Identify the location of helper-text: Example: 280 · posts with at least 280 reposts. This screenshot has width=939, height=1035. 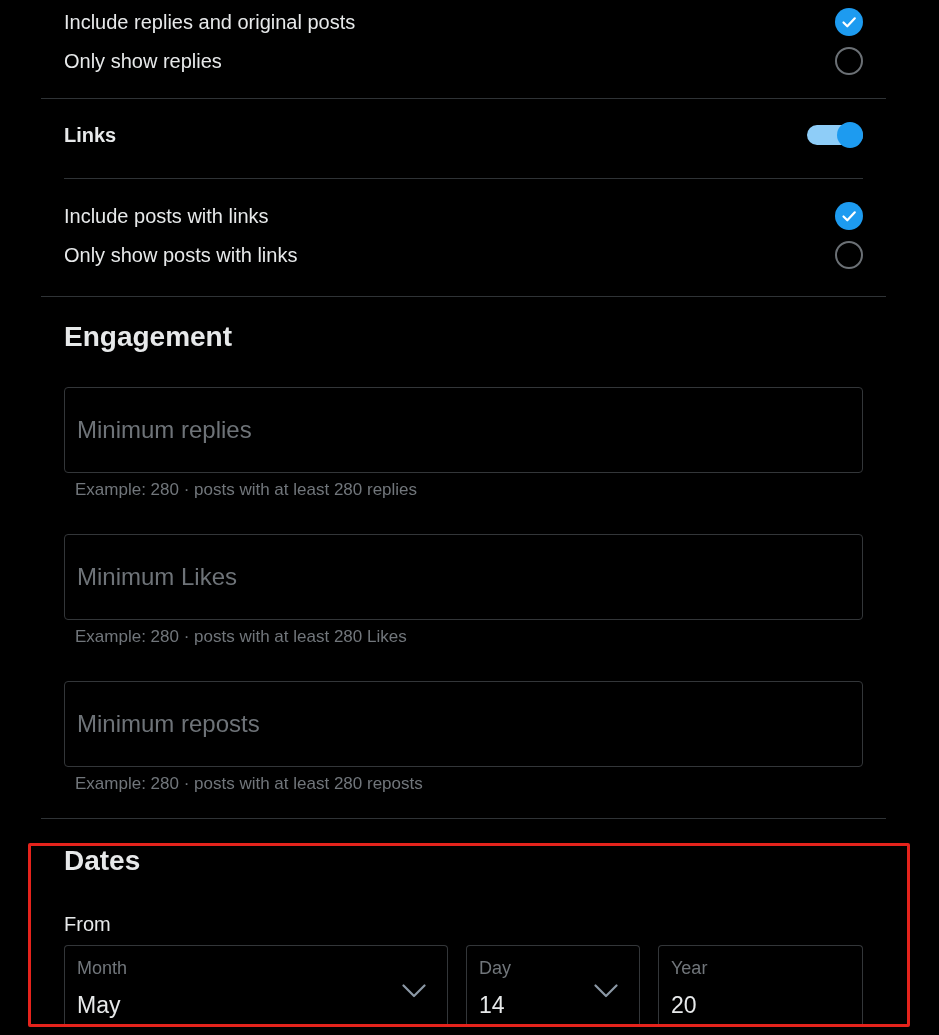
(249, 784).